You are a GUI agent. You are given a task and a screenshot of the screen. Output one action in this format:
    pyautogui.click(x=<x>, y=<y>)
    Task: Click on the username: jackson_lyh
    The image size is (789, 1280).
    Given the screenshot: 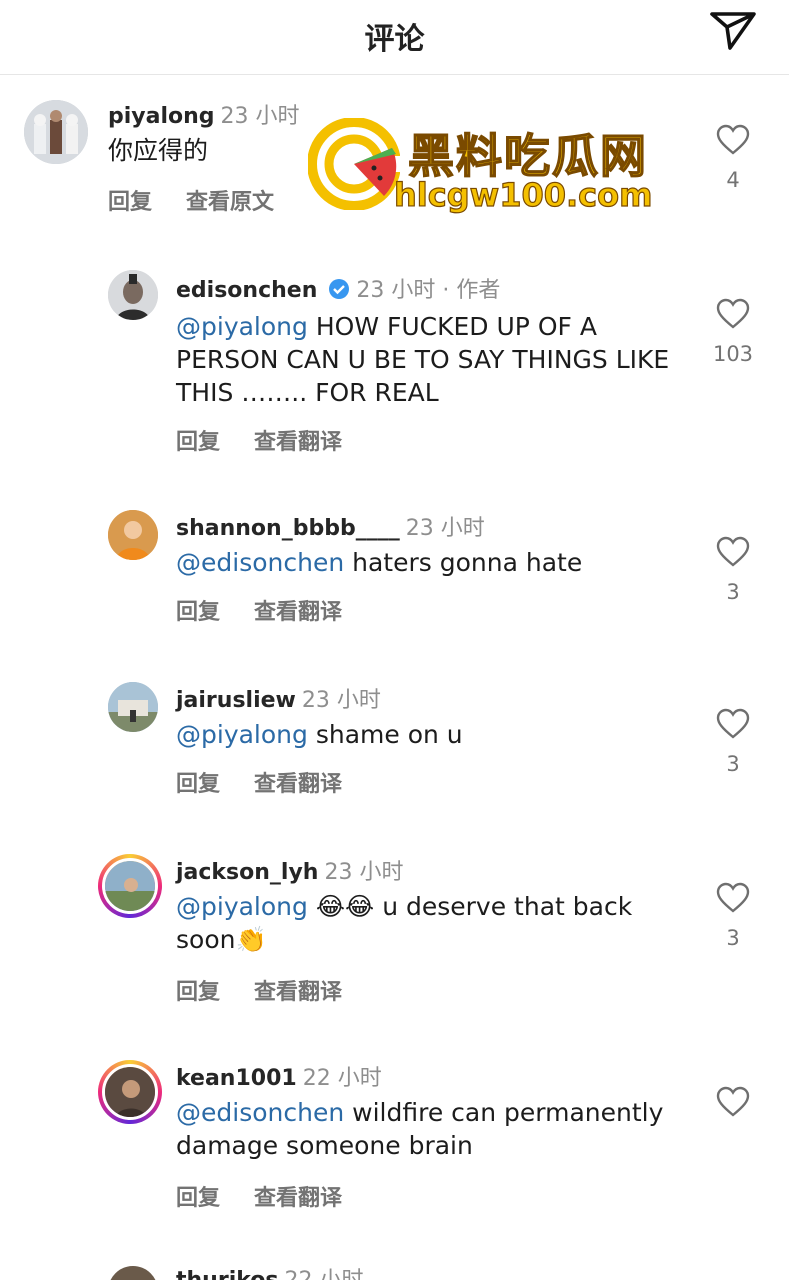 What is the action you would take?
    pyautogui.click(x=247, y=872)
    